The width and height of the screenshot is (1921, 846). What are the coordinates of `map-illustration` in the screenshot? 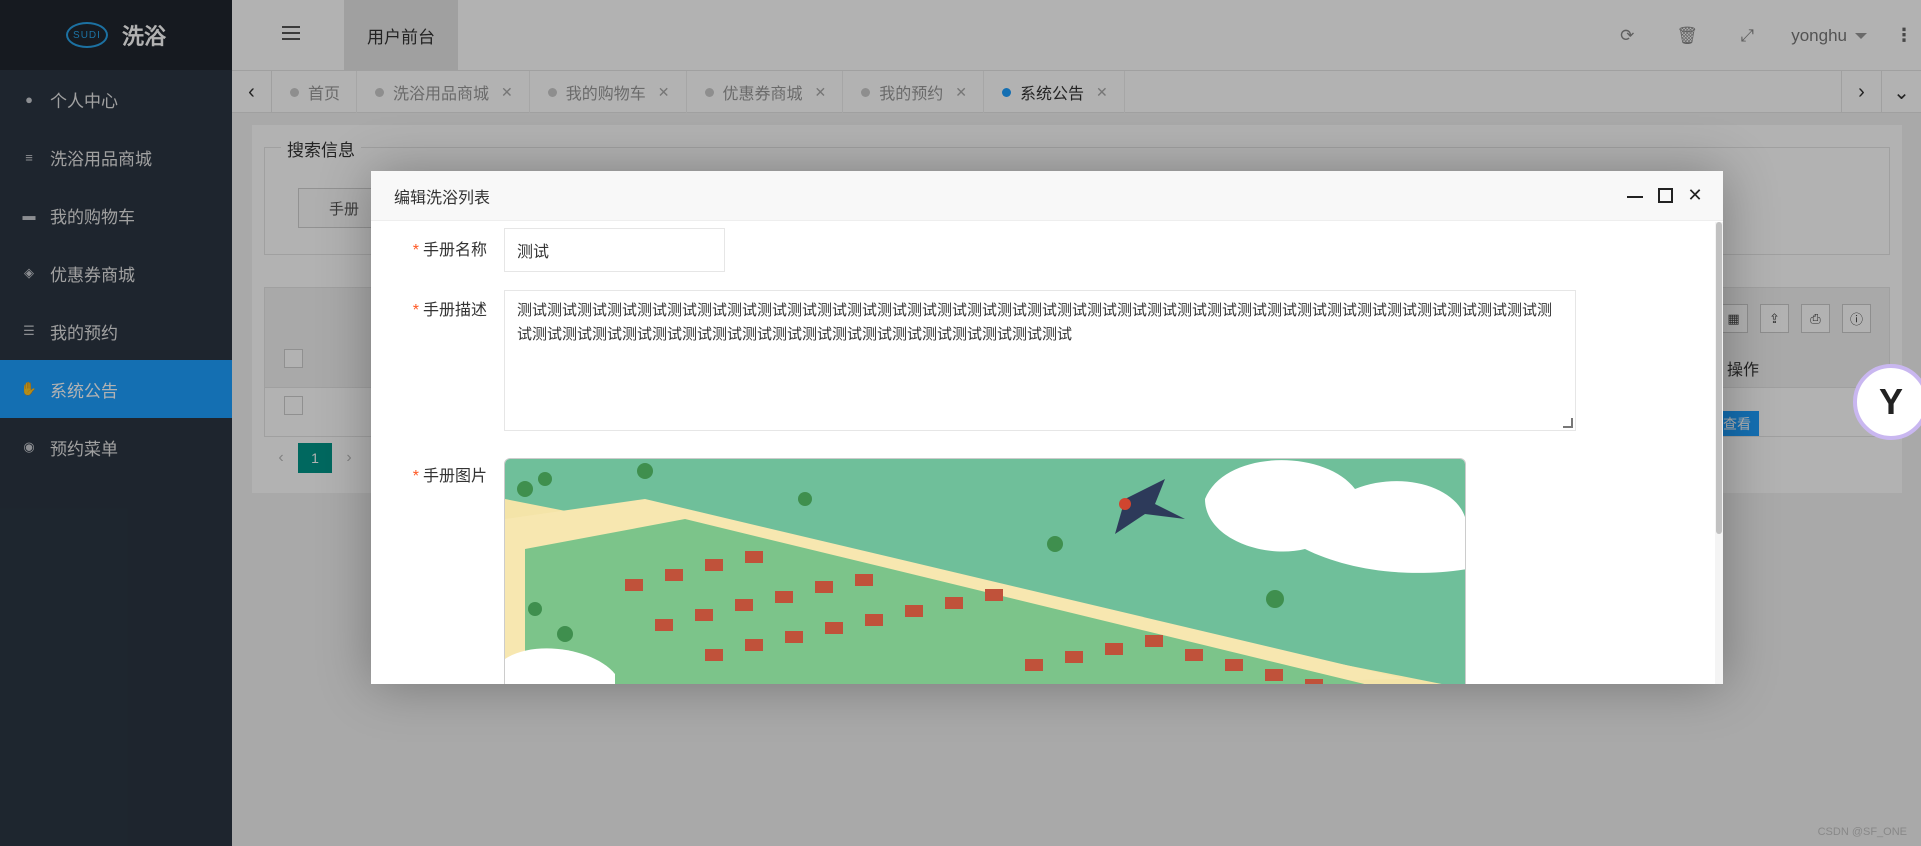 It's located at (985, 571).